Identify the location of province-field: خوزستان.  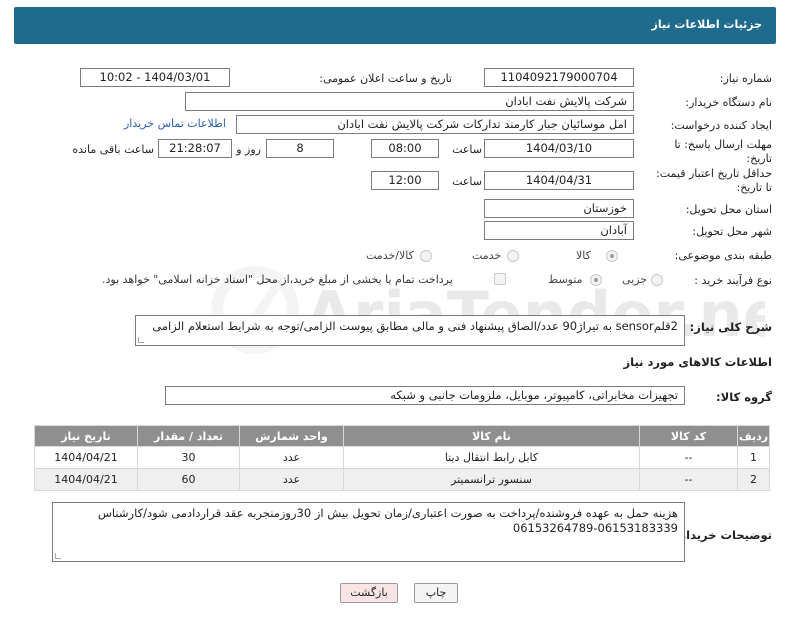
(559, 208).